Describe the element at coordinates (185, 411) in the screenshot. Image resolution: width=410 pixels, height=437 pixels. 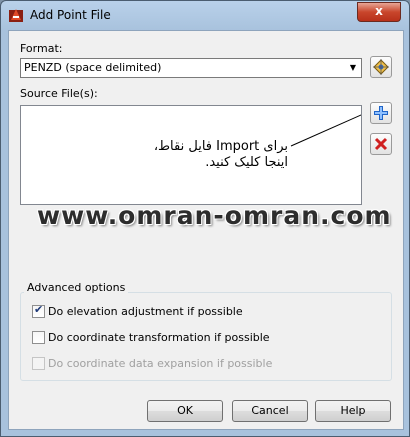
I see `ok-button: OK` at that location.